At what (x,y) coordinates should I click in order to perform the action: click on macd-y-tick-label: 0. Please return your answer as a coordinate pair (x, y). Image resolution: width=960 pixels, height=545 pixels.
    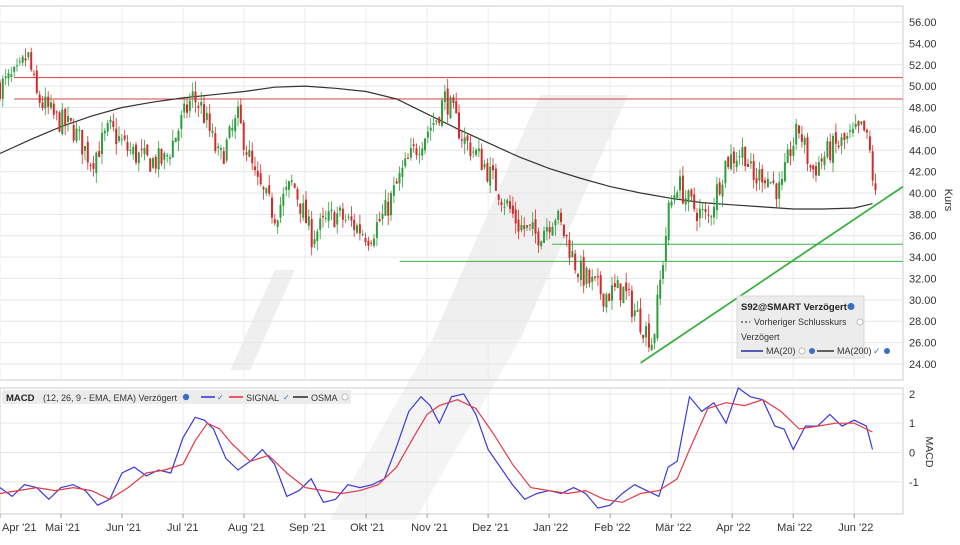
    Looking at the image, I should click on (912, 453).